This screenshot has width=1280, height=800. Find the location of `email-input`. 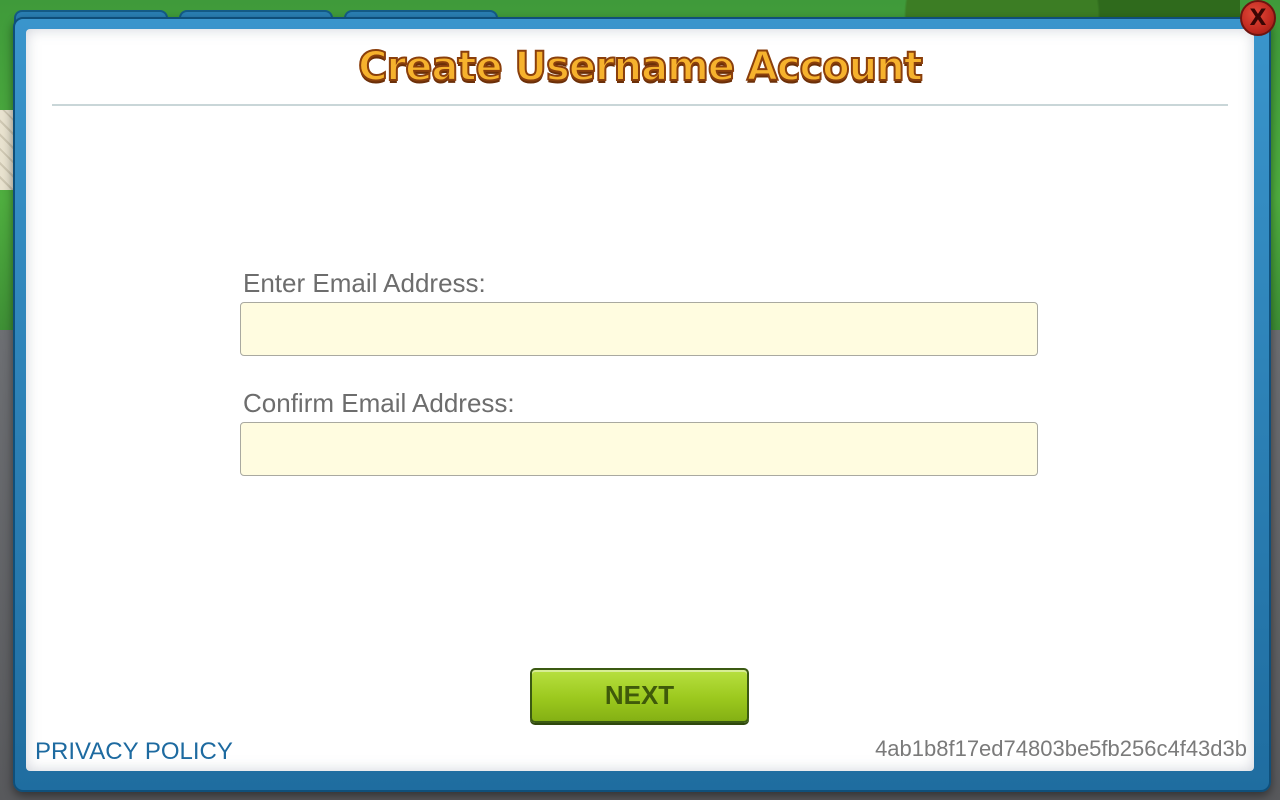

email-input is located at coordinates (639, 329).